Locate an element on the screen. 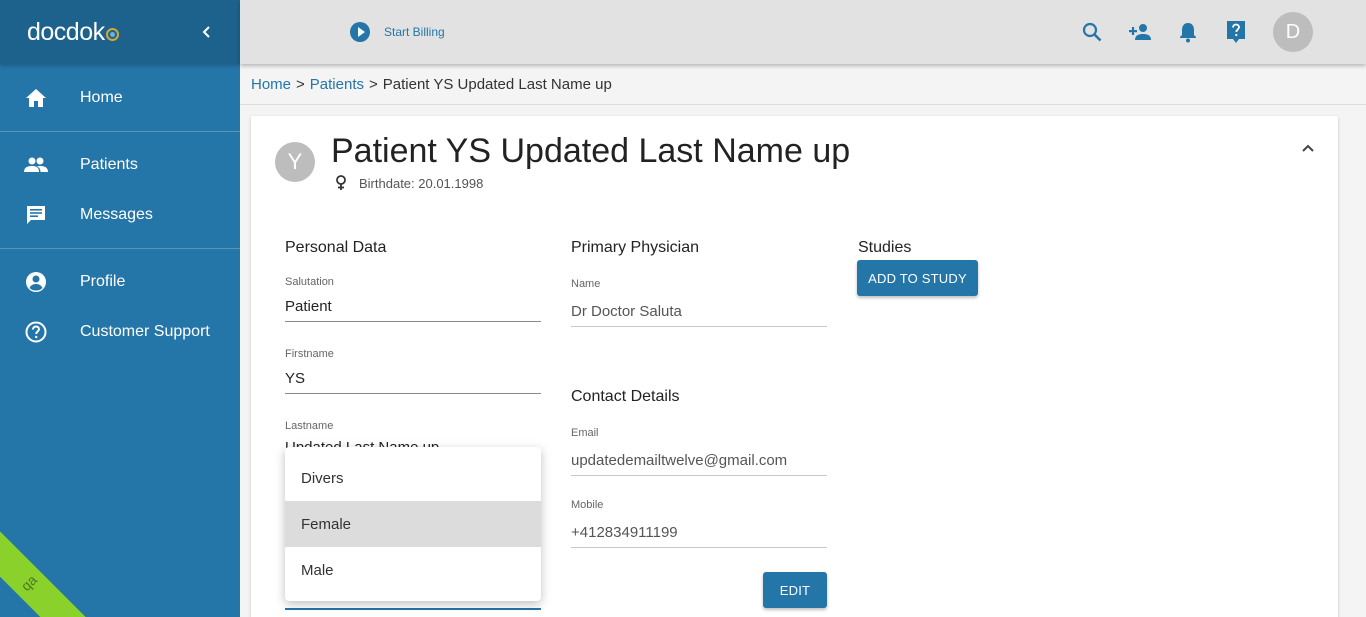 This screenshot has height=617, width=1366. breadcrumb-current: Patient YS Updated Last Name up is located at coordinates (497, 84).